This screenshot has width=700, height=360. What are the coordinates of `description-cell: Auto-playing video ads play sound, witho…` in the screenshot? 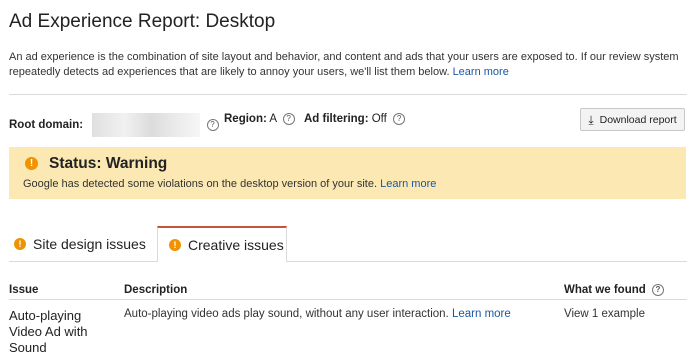 It's located at (317, 314).